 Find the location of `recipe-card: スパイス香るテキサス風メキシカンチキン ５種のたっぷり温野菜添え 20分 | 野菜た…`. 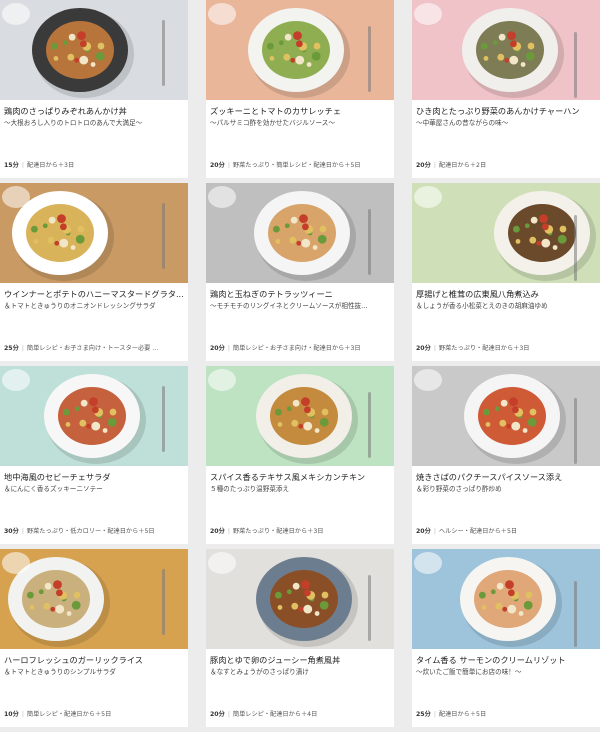

recipe-card: スパイス香るテキサス風メキシカンチキン ５種のたっぷり温野菜添え 20分 | 野菜た… is located at coordinates (300, 455).